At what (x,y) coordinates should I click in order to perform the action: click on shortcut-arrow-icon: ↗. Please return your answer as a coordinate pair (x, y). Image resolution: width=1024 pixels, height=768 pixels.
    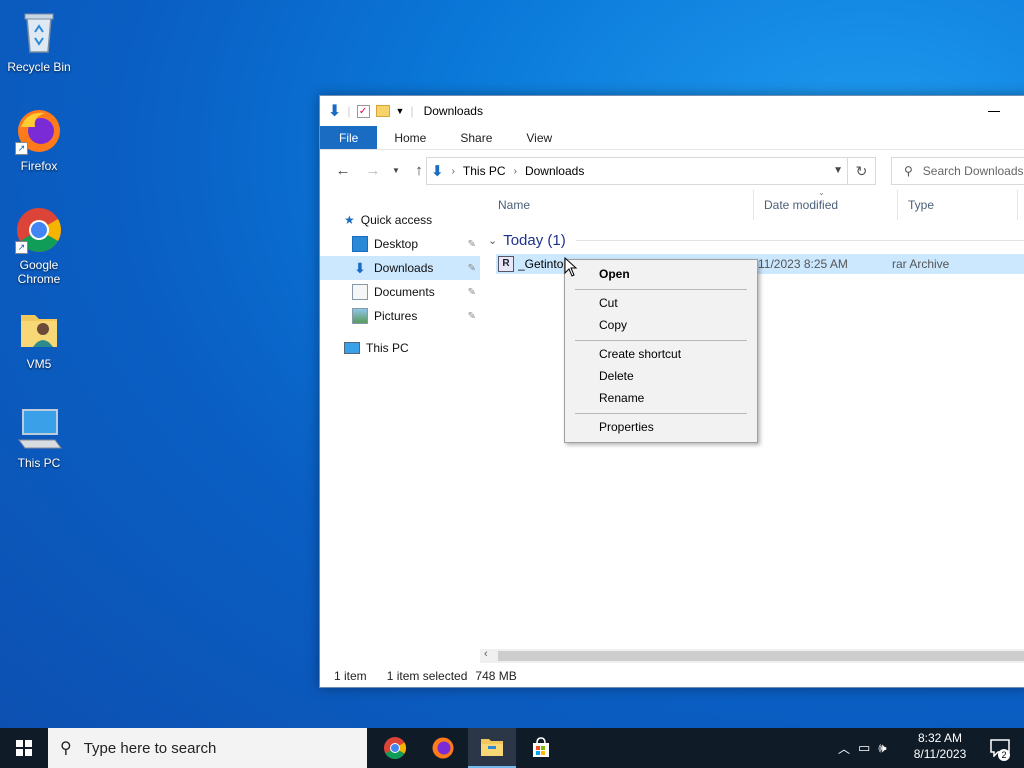
    Looking at the image, I should click on (21, 148).